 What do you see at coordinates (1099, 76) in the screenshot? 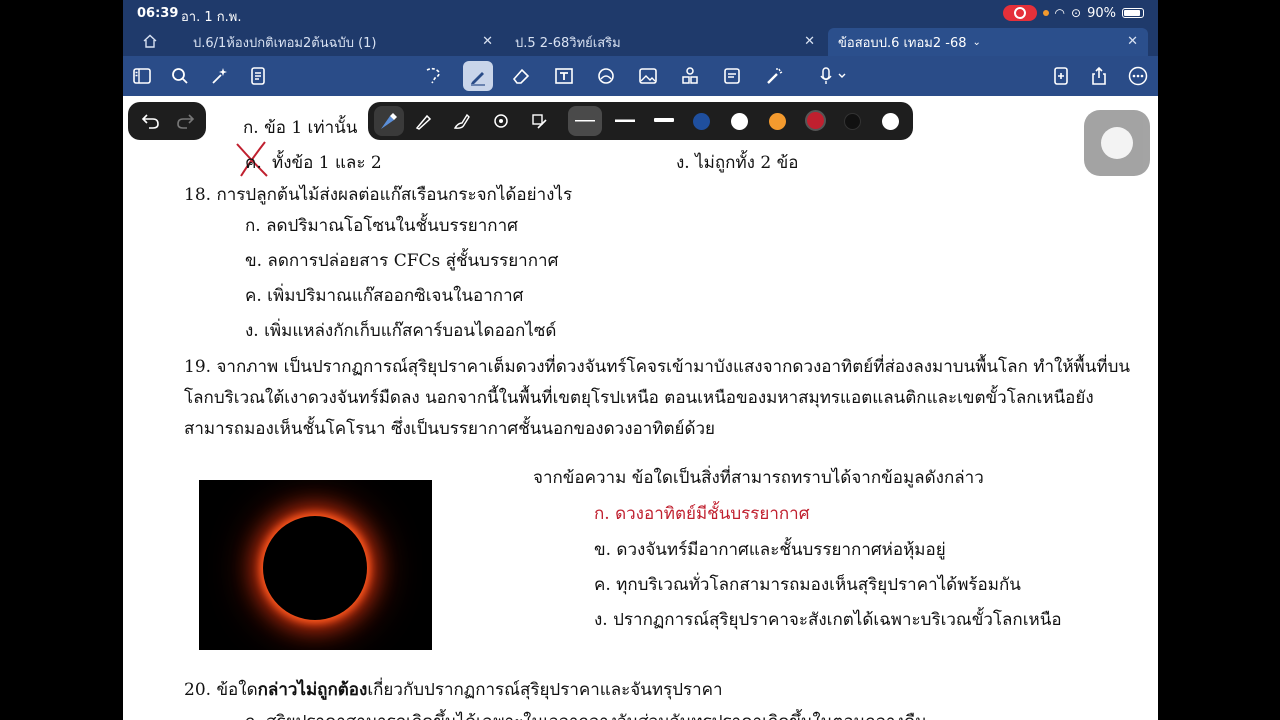
I see `share-icon` at bounding box center [1099, 76].